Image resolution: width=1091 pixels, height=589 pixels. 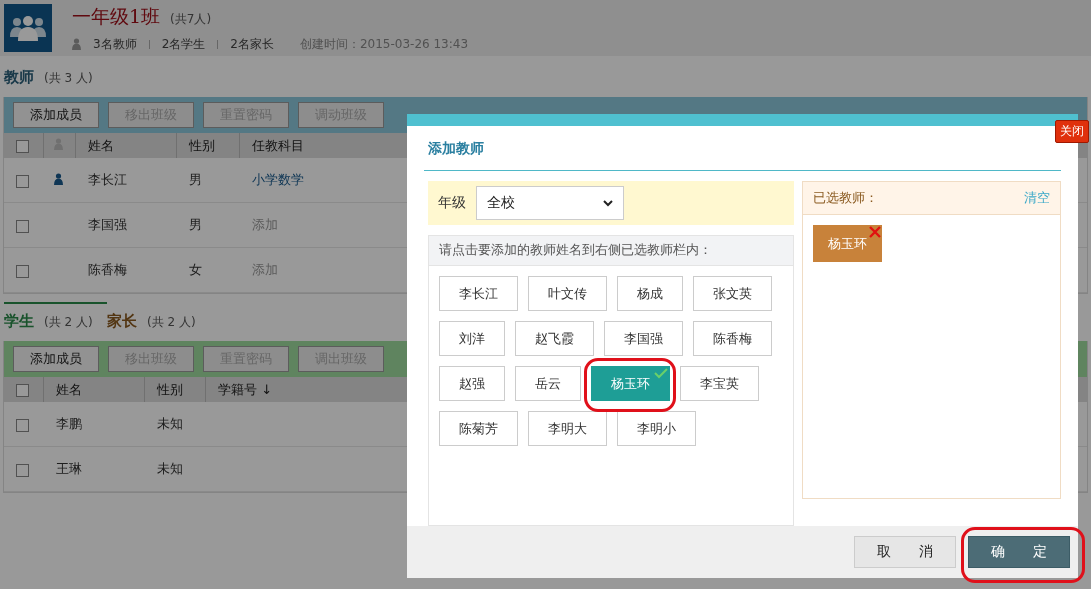 What do you see at coordinates (1019, 552) in the screenshot?
I see `confirm-button: 确 定` at bounding box center [1019, 552].